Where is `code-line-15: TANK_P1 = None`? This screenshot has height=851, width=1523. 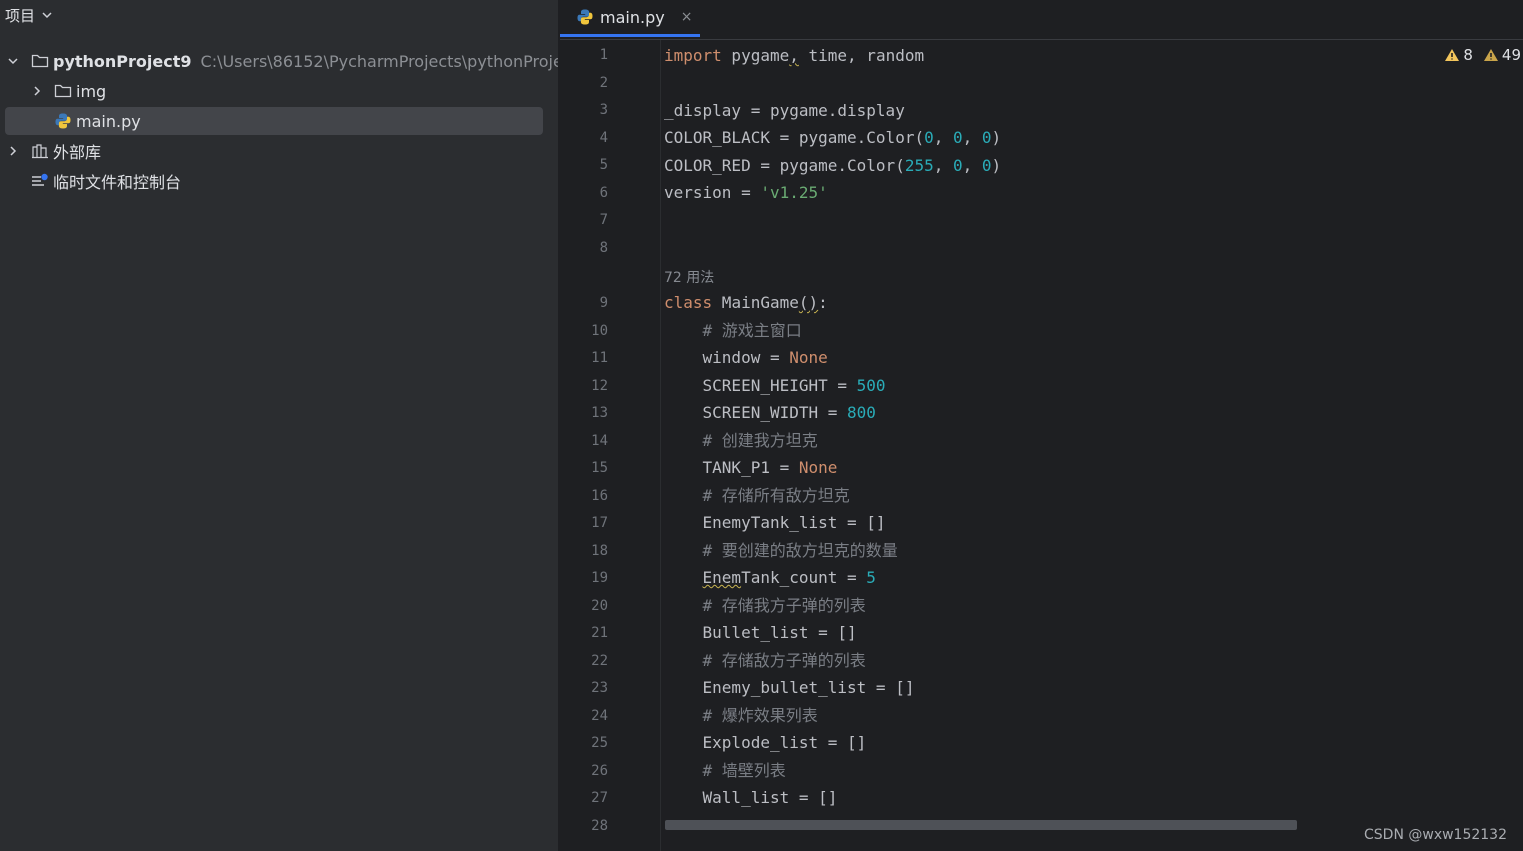 code-line-15: TANK_P1 = None is located at coordinates (751, 467).